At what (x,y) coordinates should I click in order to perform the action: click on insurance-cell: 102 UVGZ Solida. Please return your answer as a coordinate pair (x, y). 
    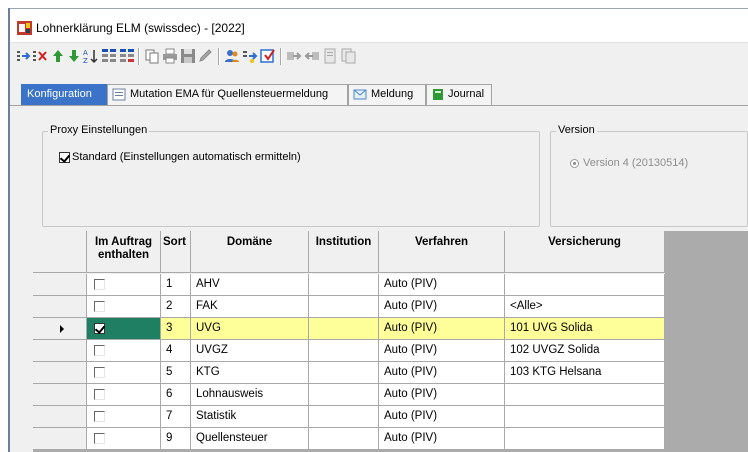
    Looking at the image, I should click on (585, 351).